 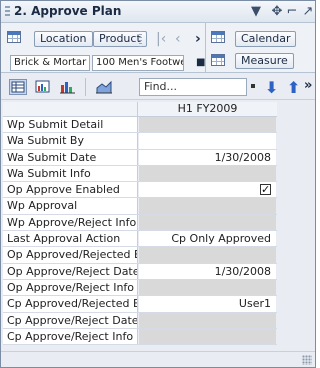 I want to click on row-label: Wp Approve/Reject Info, so click(x=70, y=222).